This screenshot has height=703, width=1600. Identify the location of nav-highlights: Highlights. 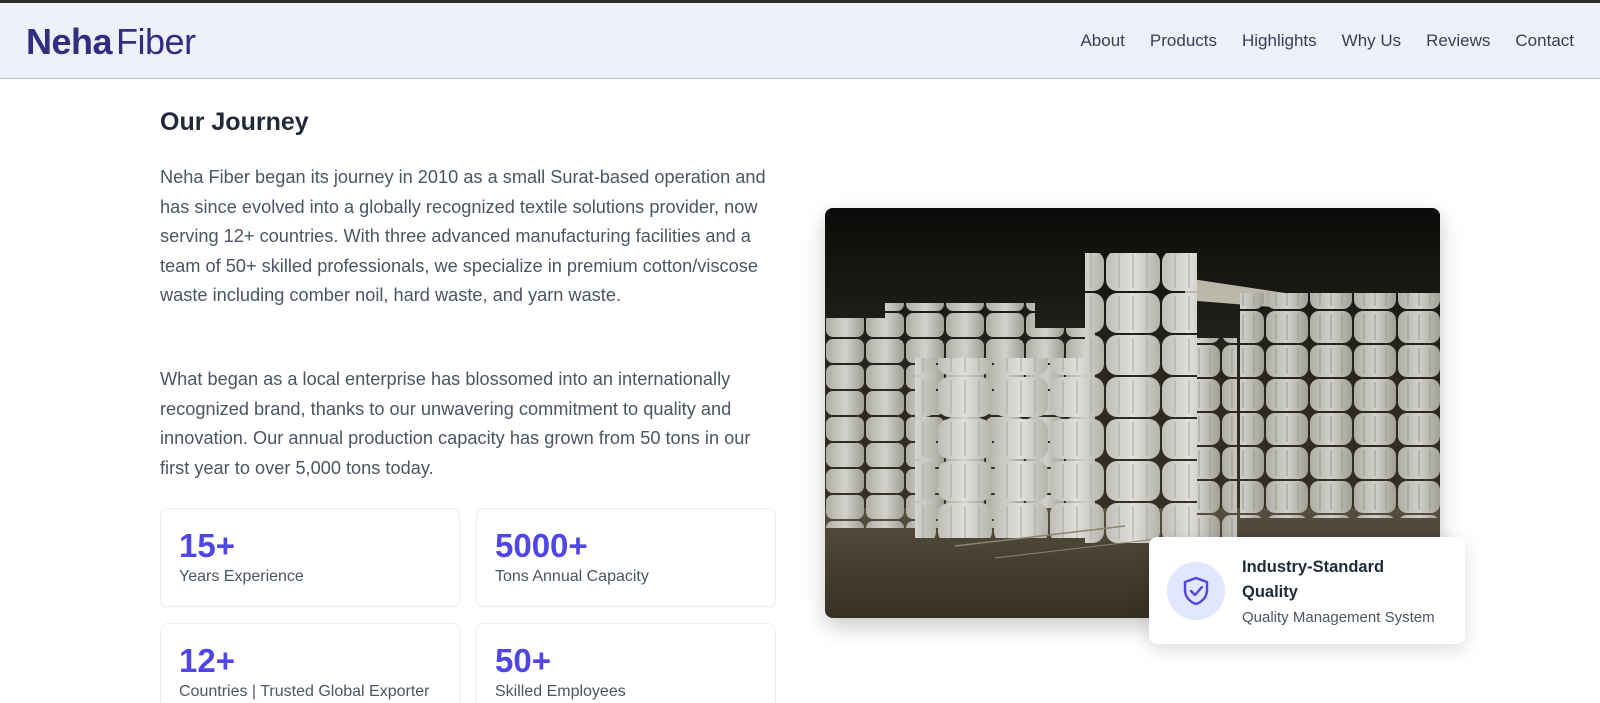
(1279, 41).